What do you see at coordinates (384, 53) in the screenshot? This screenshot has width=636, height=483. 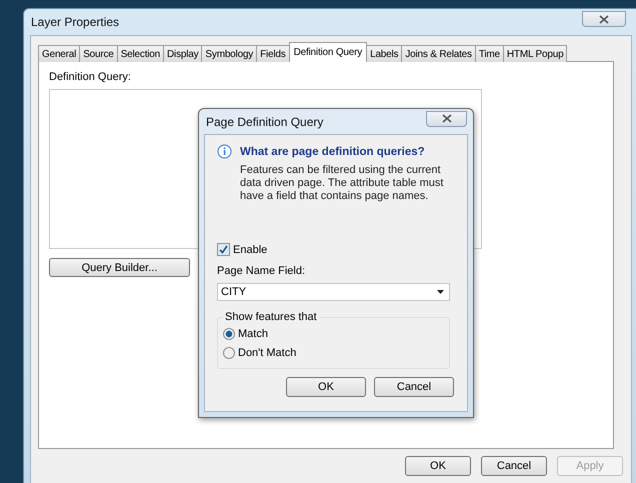 I see `tab: Labels` at bounding box center [384, 53].